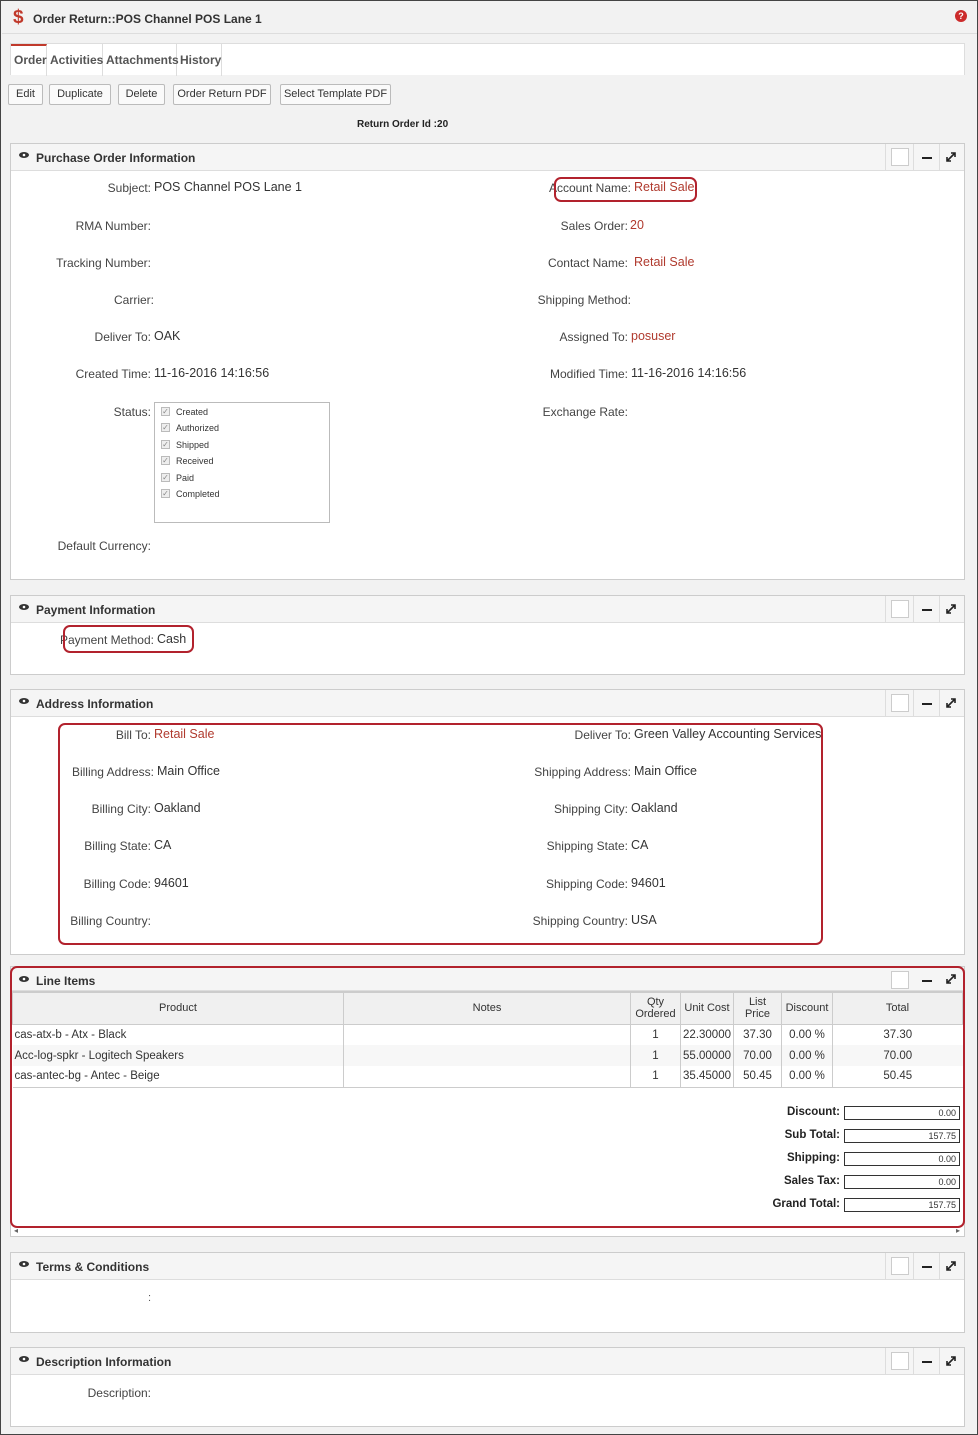 The width and height of the screenshot is (978, 1435). Describe the element at coordinates (141, 60) in the screenshot. I see `tab-attachments: Attachments` at that location.